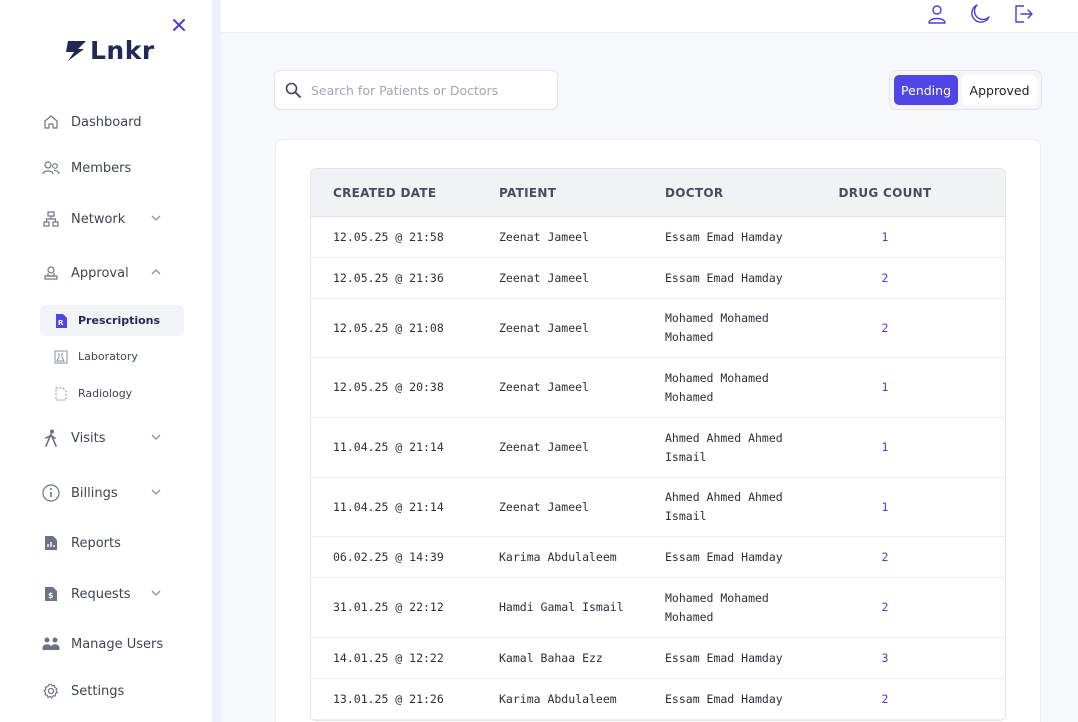  I want to click on sidebar-item-label: Requests, so click(101, 594).